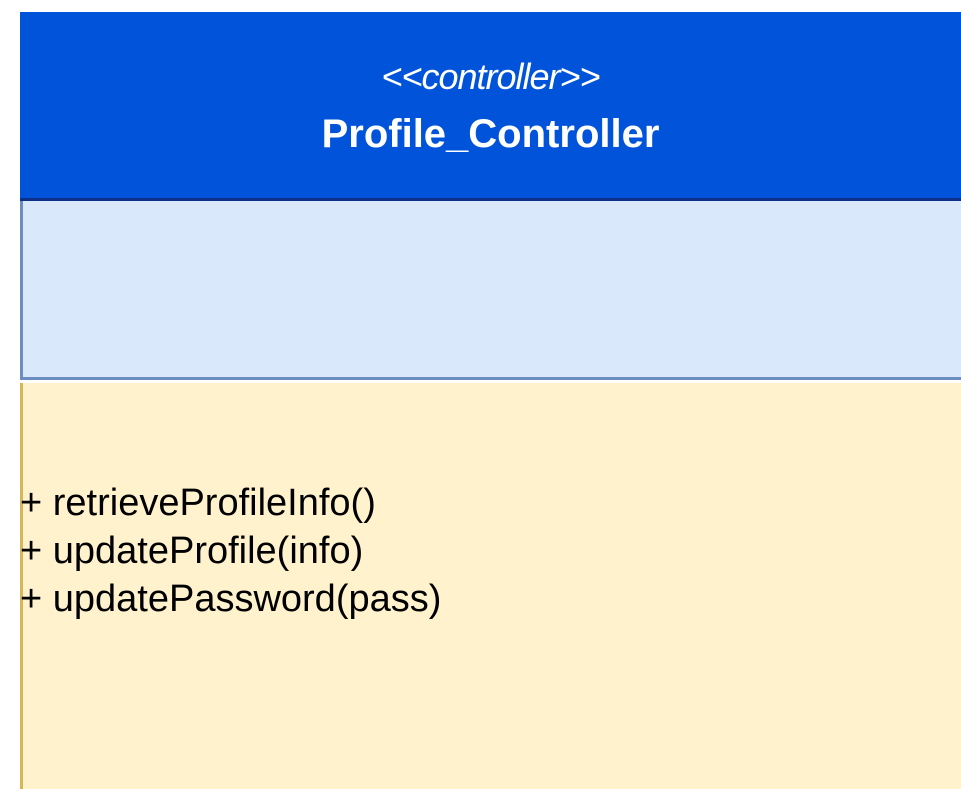 Image resolution: width=961 pixels, height=789 pixels. What do you see at coordinates (490, 76) in the screenshot?
I see `class-stereotype: <<controller>>` at bounding box center [490, 76].